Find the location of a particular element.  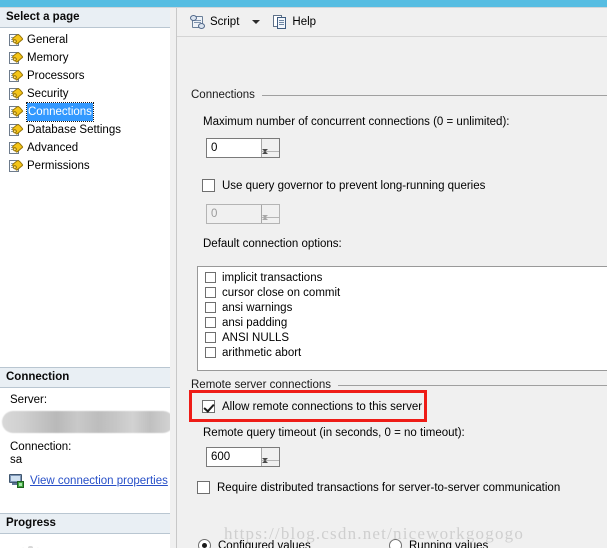

chevron-down-icon is located at coordinates (256, 22).